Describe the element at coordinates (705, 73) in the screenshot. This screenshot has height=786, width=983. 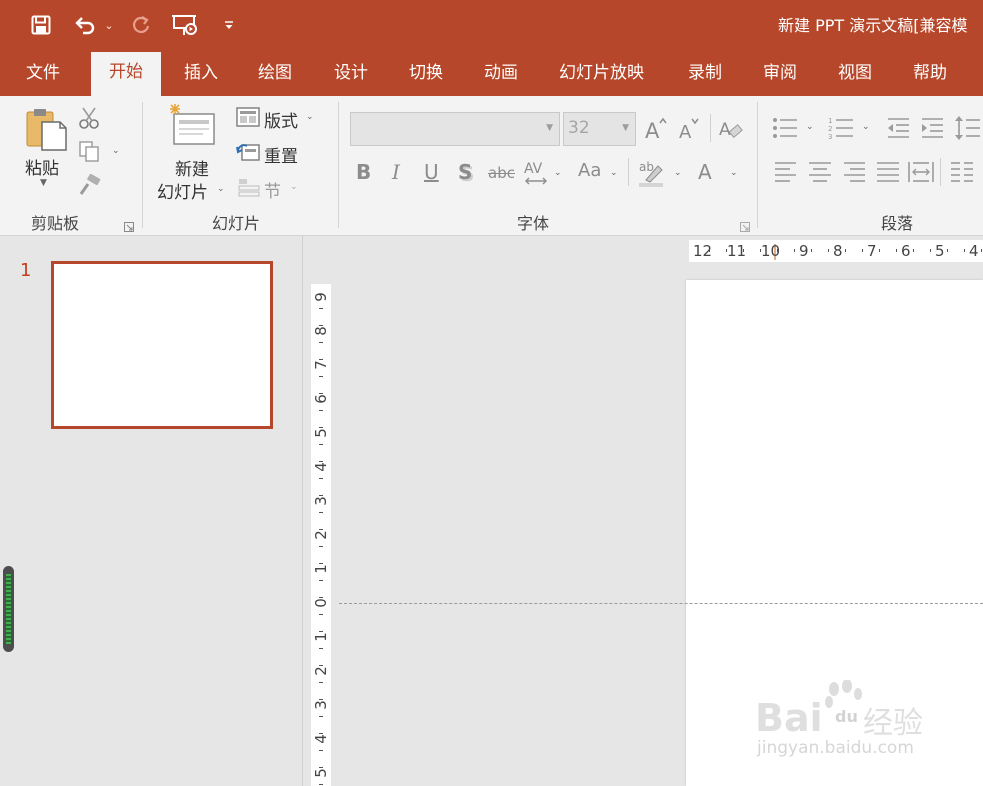
I see `tab-record: 录制` at that location.